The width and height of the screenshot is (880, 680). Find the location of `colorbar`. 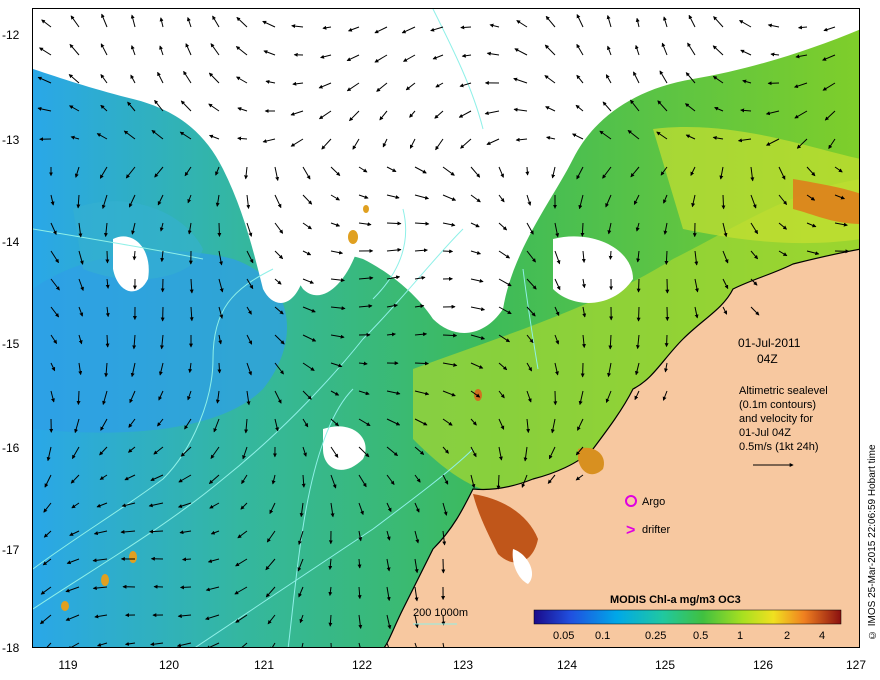

colorbar is located at coordinates (687, 617).